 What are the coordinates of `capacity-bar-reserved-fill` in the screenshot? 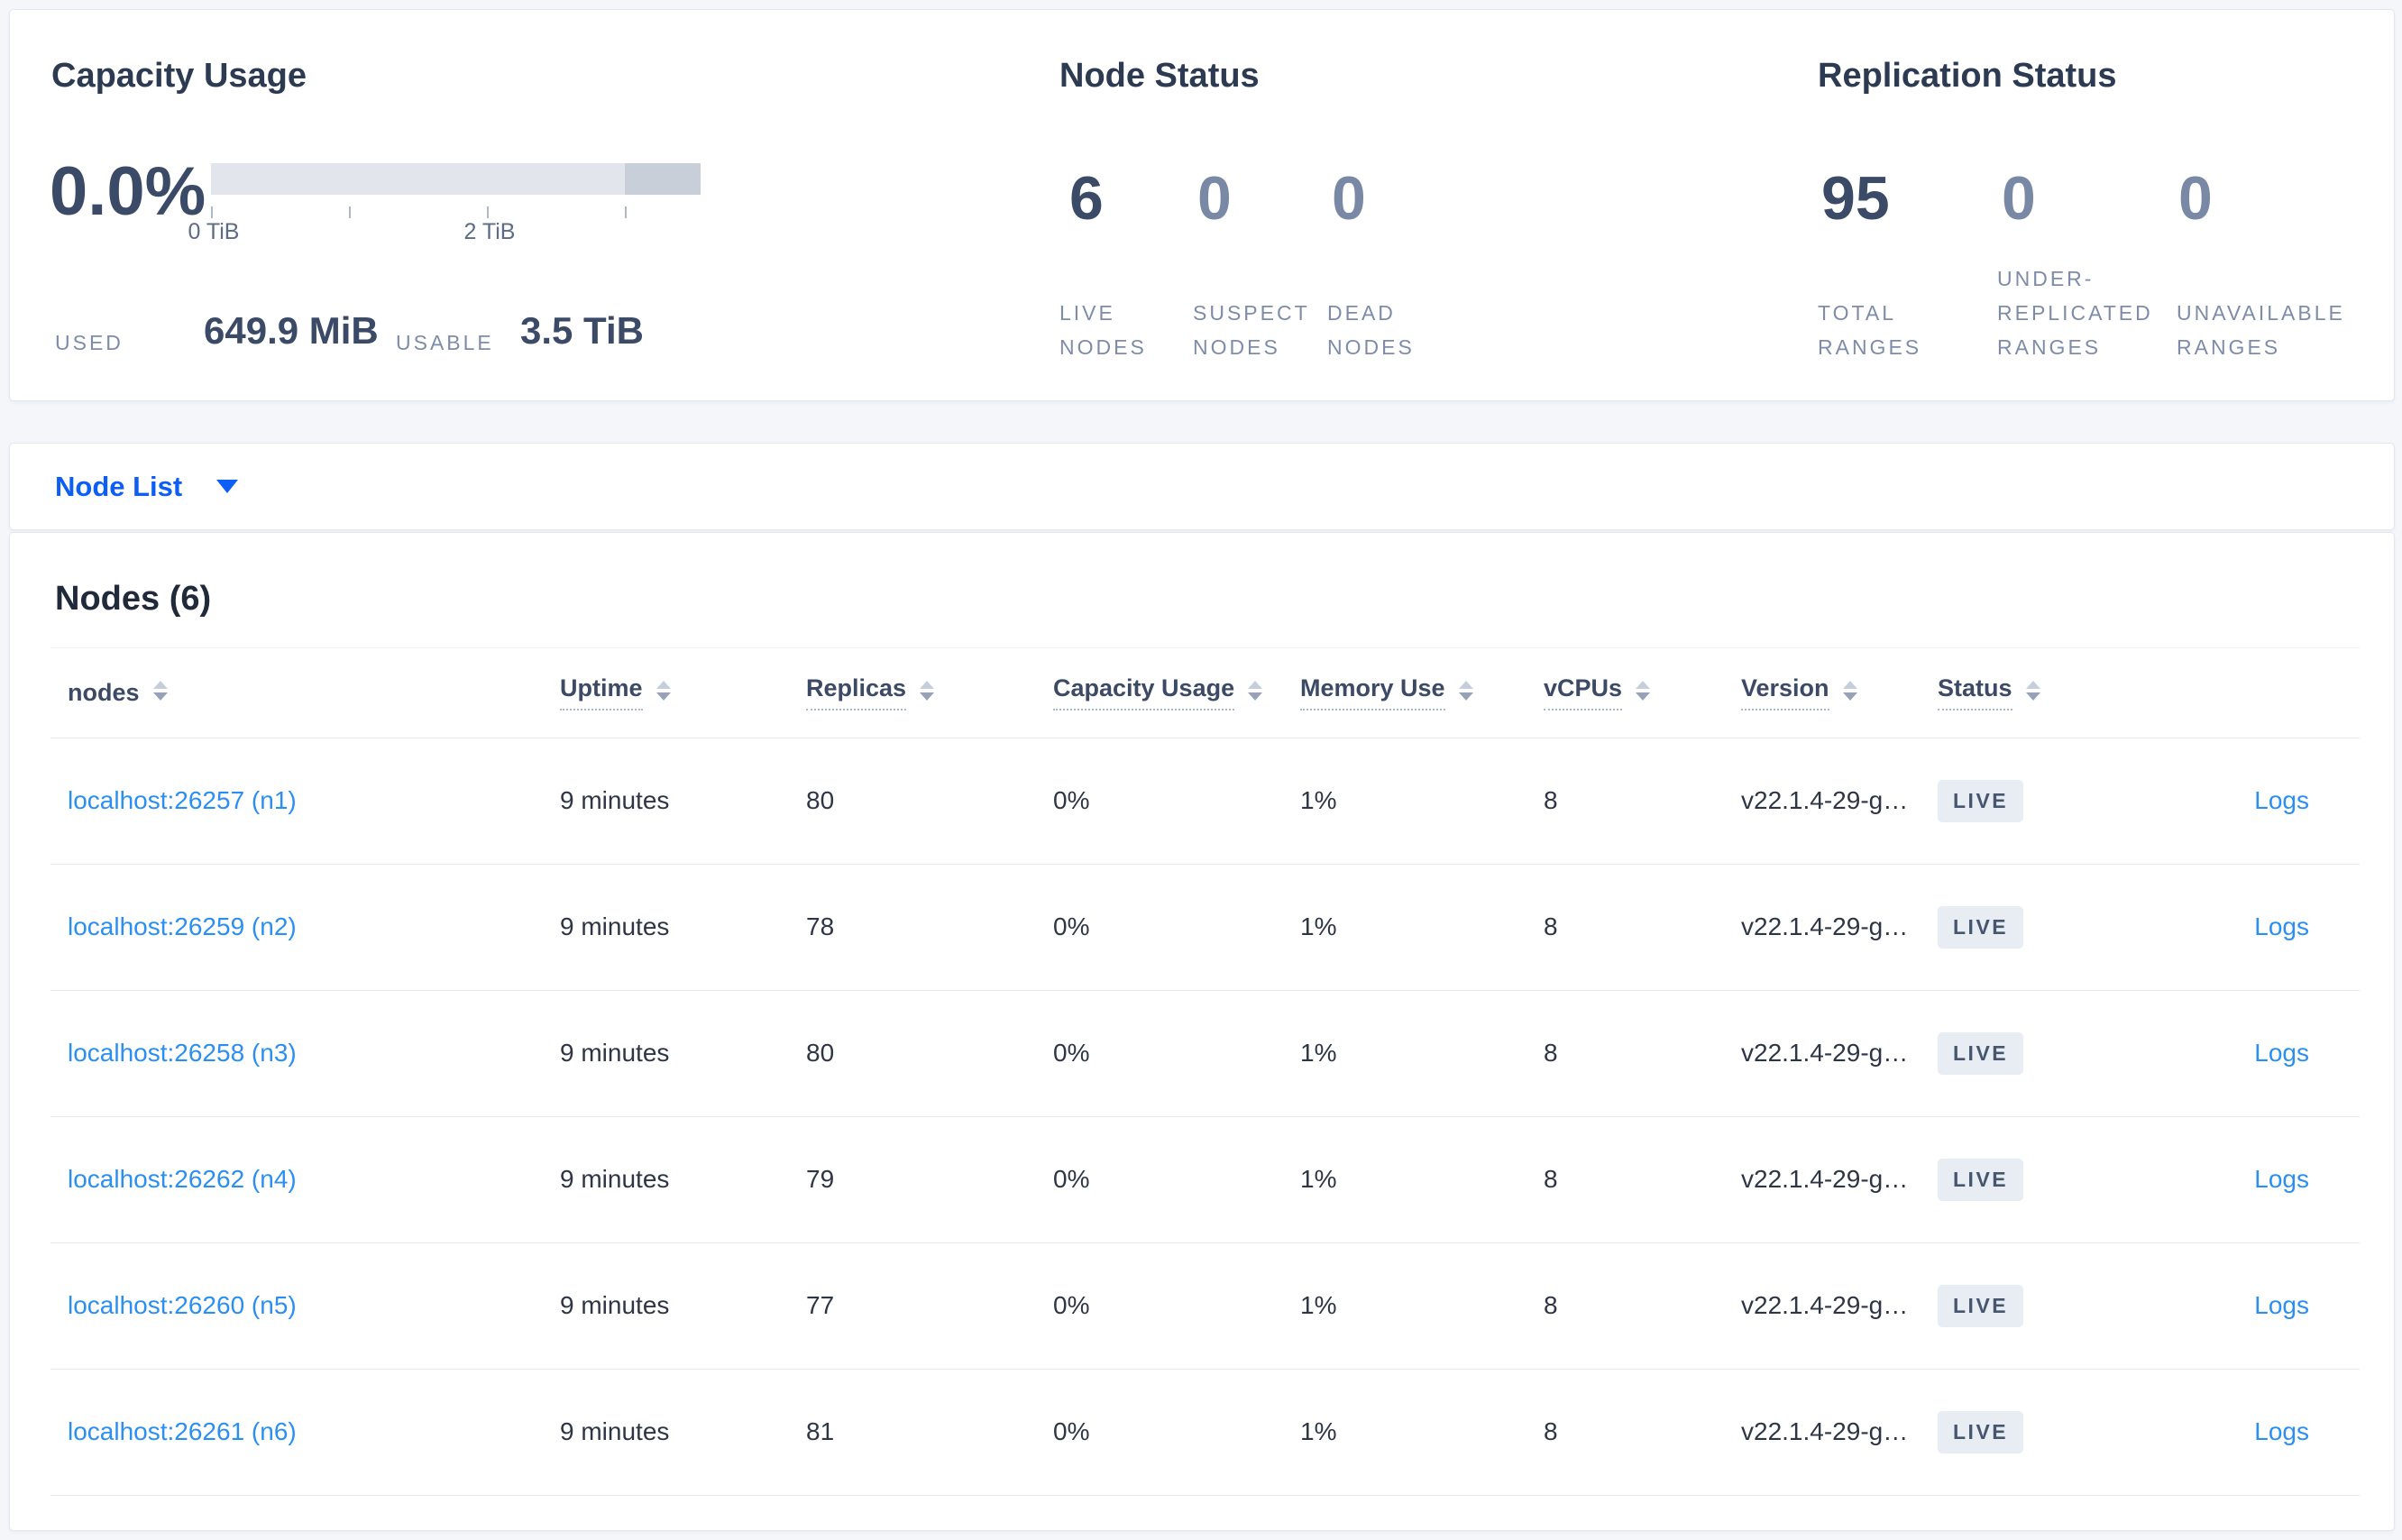 It's located at (663, 179).